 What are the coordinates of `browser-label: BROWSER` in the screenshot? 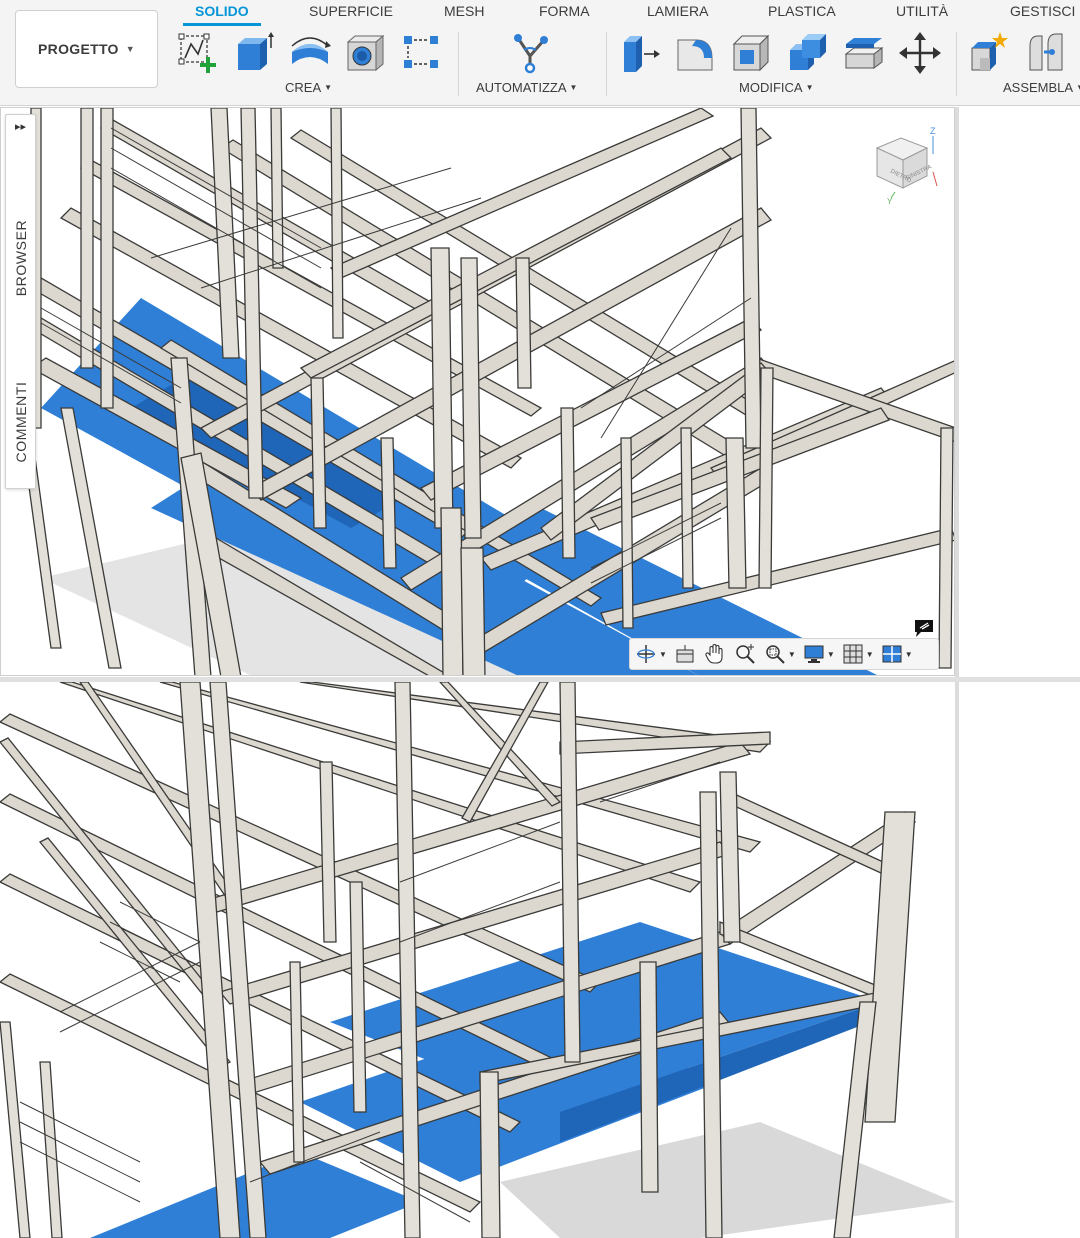 It's located at (20, 258).